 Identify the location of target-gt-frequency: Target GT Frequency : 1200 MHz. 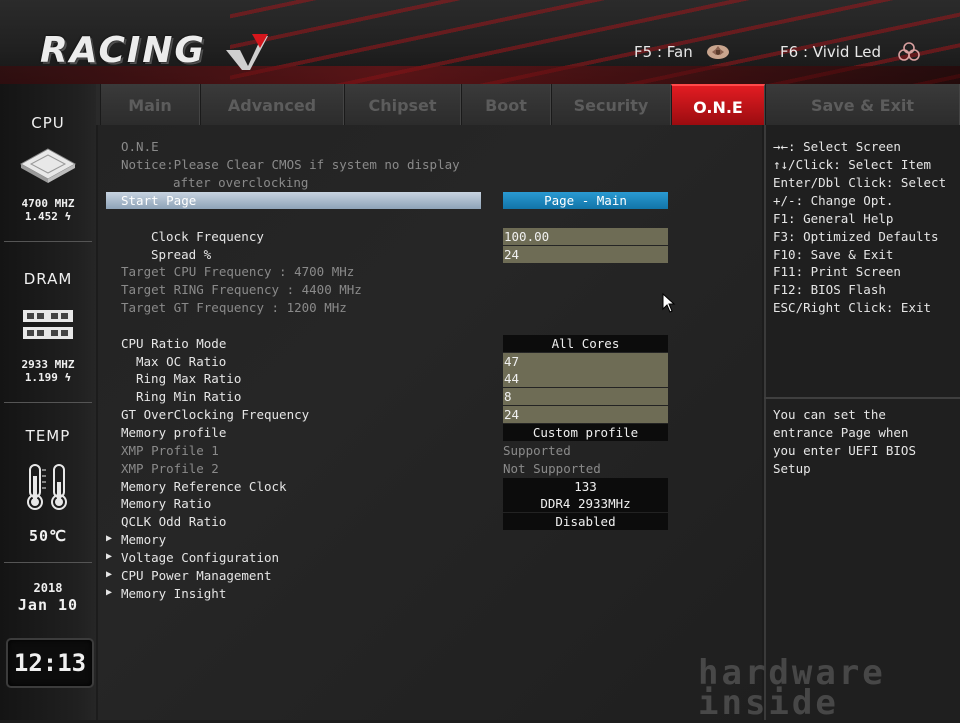
(234, 307).